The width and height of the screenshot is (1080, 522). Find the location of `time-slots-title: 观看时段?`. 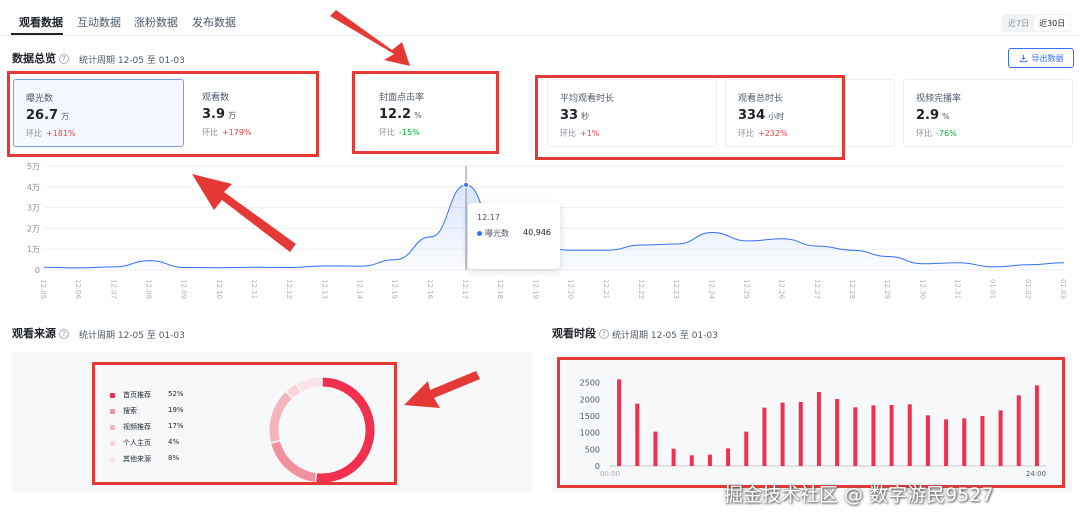

time-slots-title: 观看时段? is located at coordinates (580, 333).